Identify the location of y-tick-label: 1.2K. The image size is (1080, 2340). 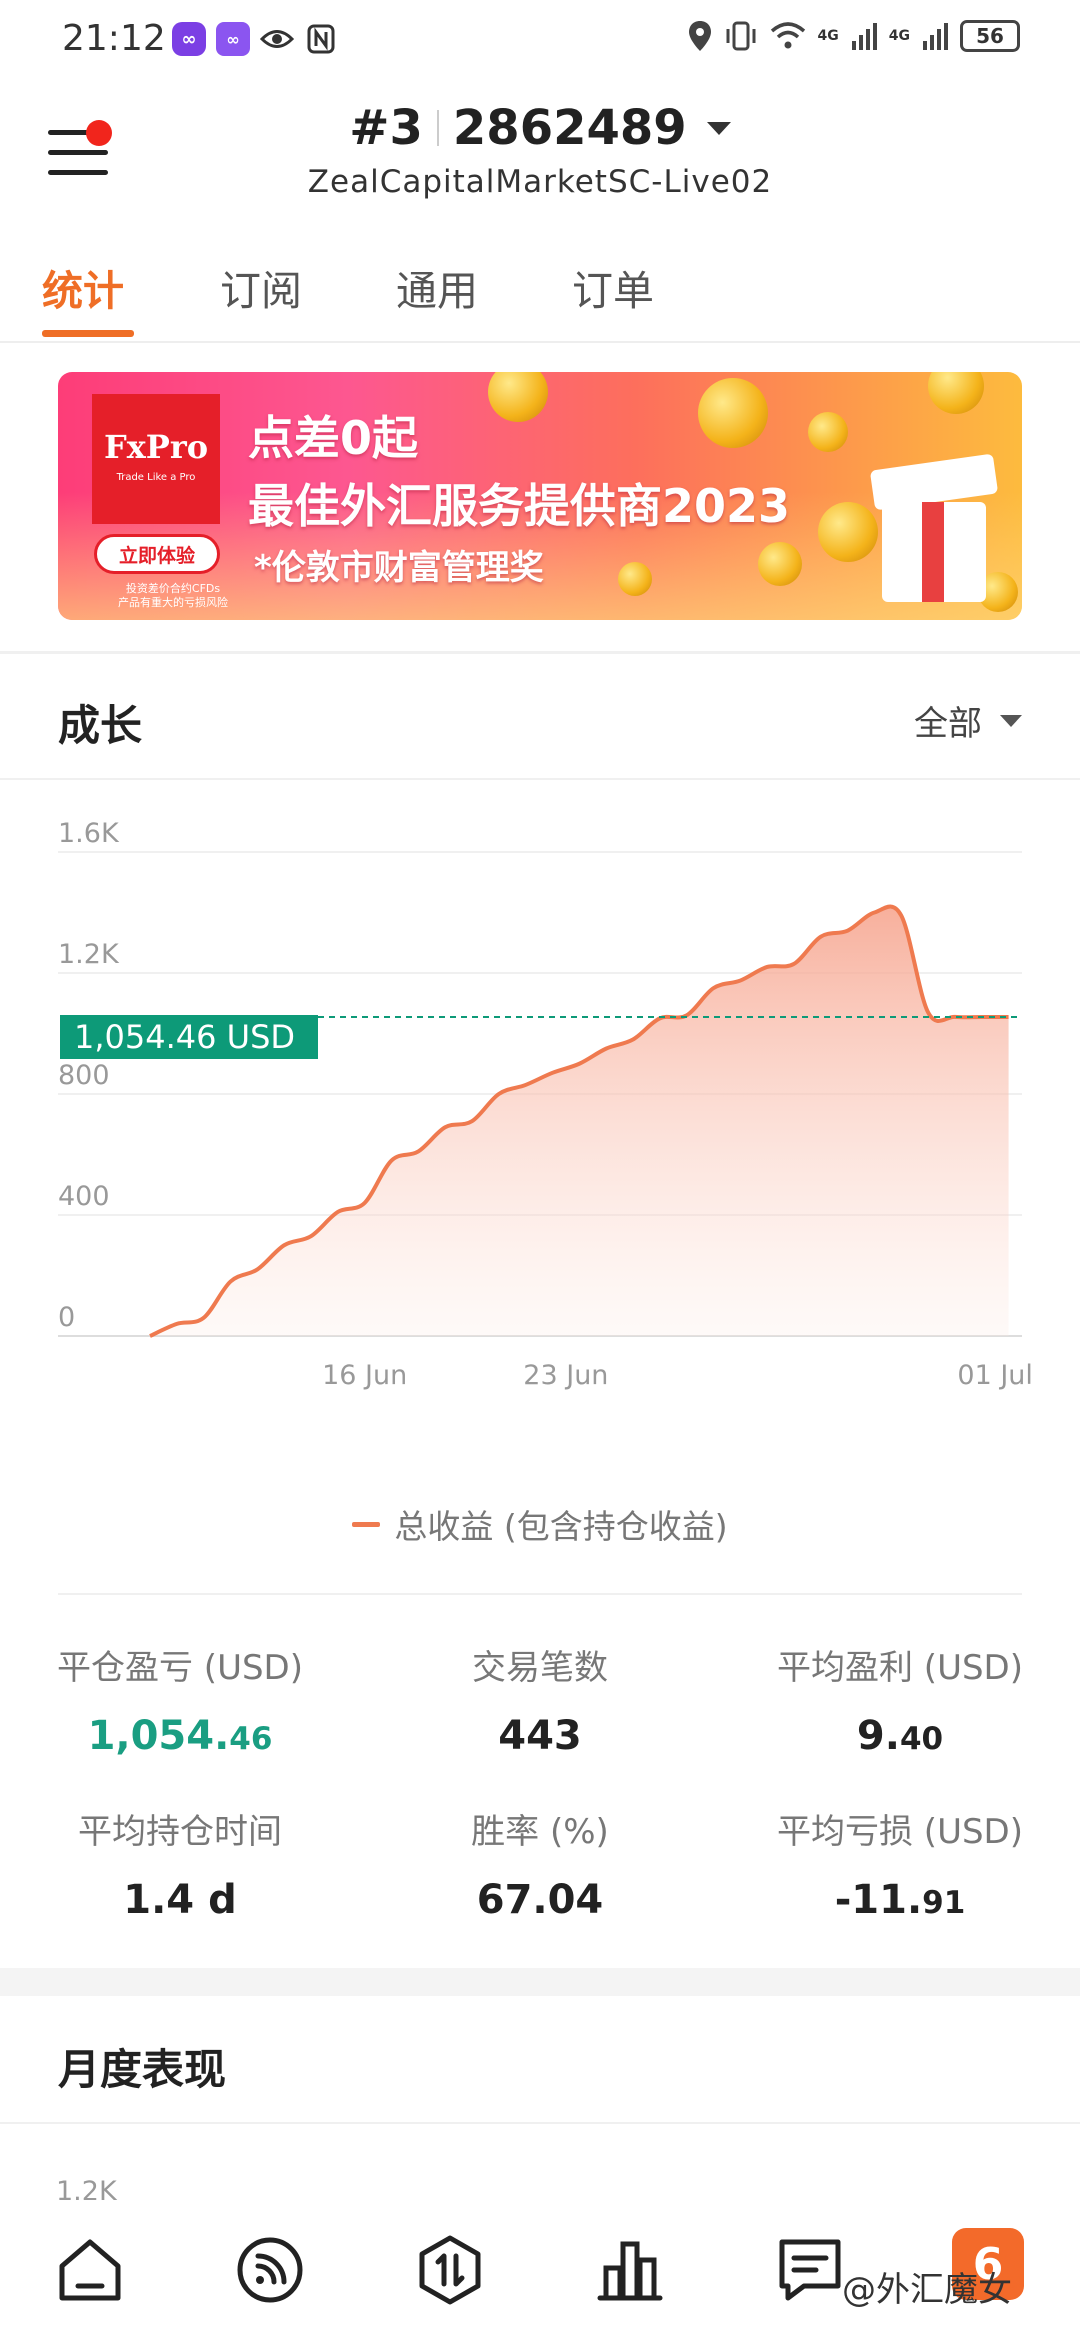
(89, 954).